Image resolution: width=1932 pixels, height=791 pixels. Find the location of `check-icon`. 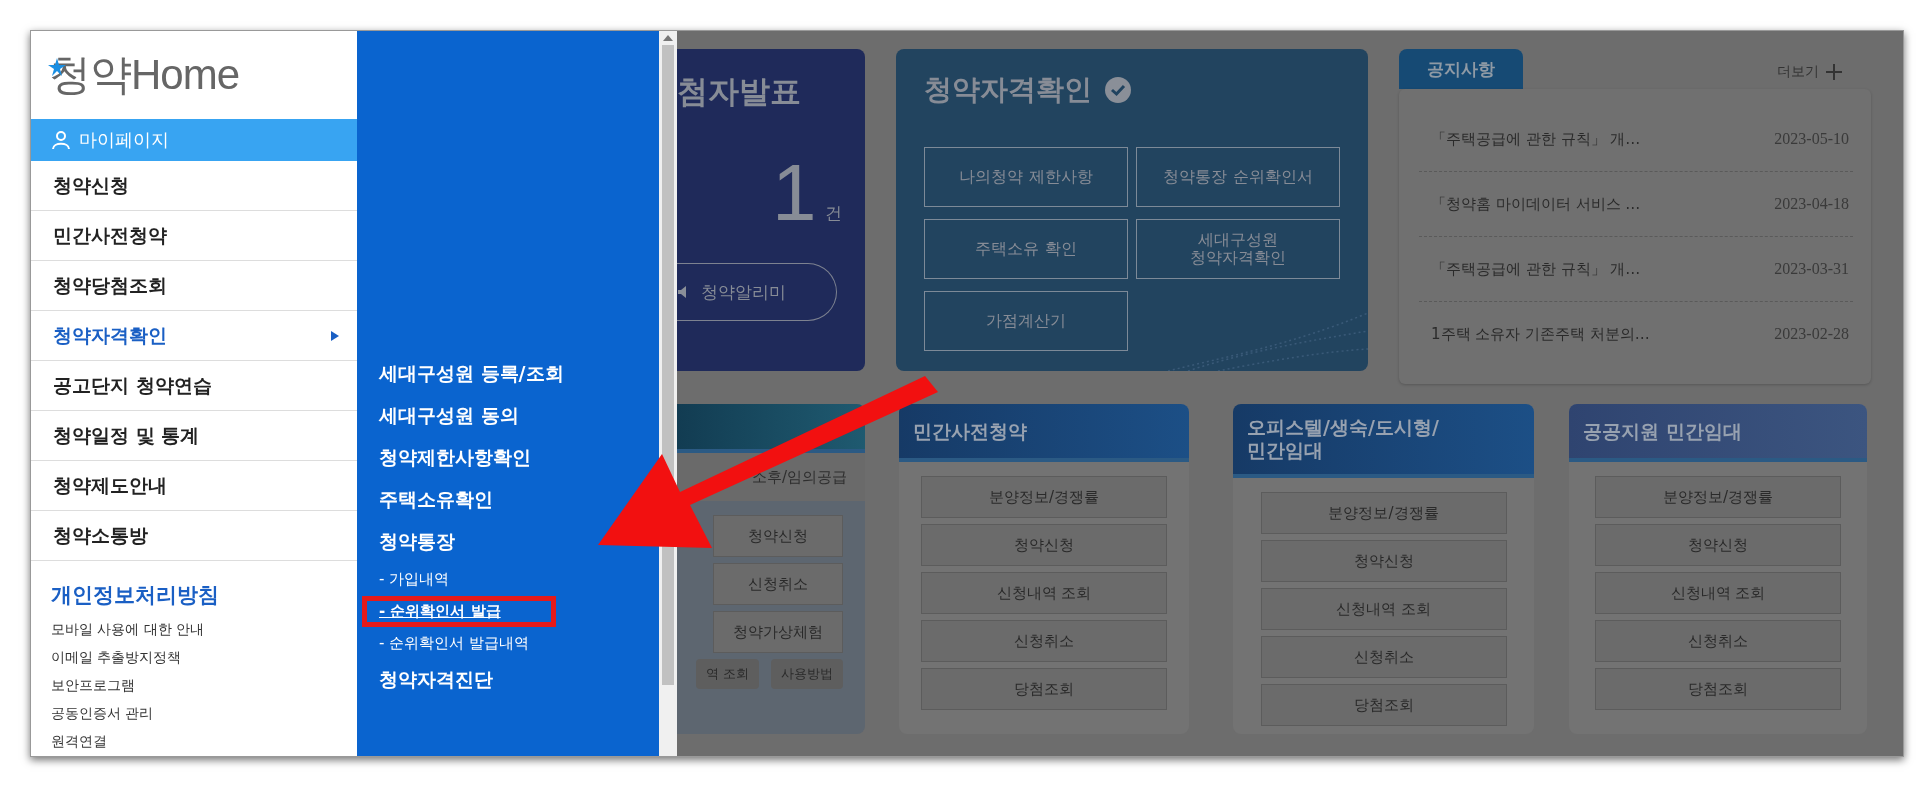

check-icon is located at coordinates (1118, 90).